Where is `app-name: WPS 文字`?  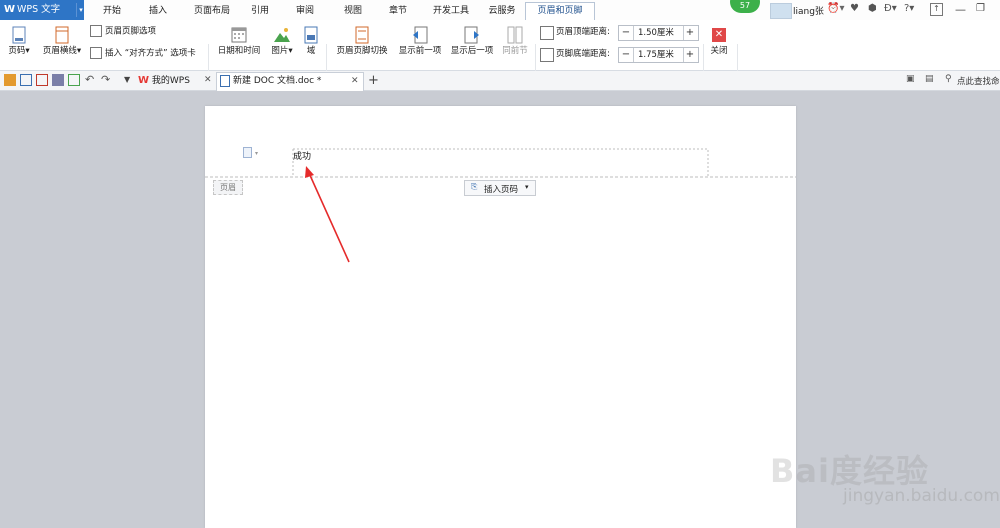
app-name: WPS 文字 is located at coordinates (39, 9).